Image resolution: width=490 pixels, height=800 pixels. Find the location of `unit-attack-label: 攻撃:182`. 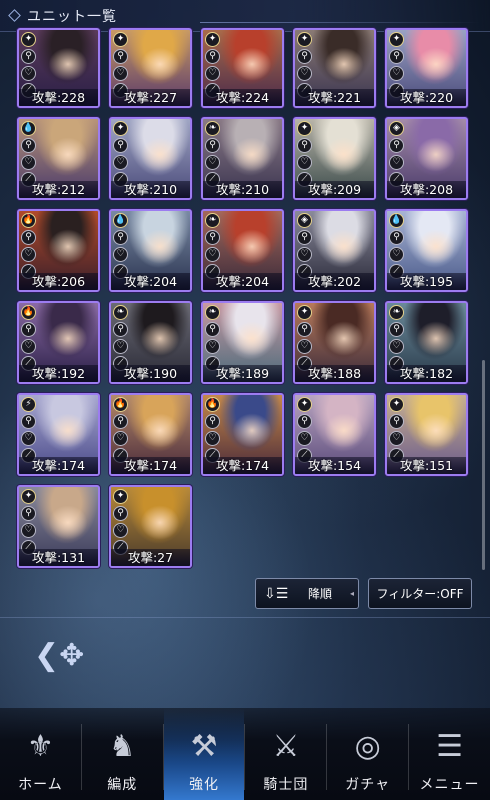

unit-attack-label: 攻撃:182 is located at coordinates (426, 373).